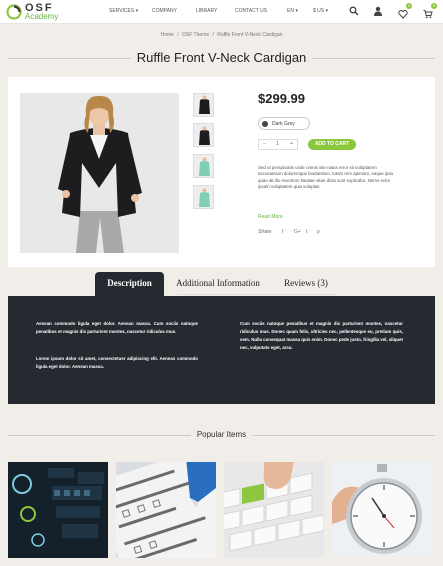 This screenshot has height=566, width=443. What do you see at coordinates (378, 11) in the screenshot?
I see `user-icon` at bounding box center [378, 11].